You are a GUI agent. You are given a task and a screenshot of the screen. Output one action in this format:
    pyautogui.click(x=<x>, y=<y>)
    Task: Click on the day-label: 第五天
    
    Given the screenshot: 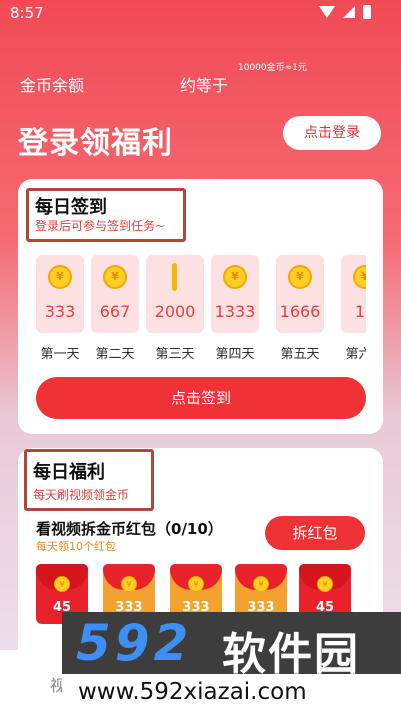 What is the action you would take?
    pyautogui.click(x=300, y=354)
    